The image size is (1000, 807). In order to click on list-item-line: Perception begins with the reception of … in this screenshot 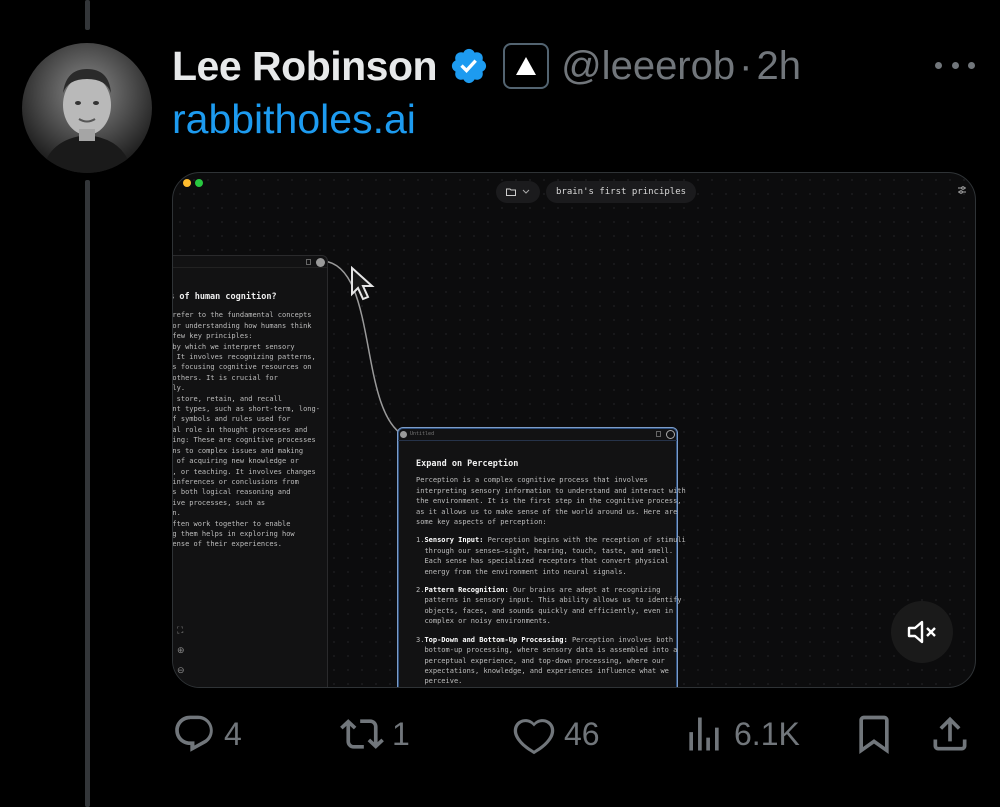, I will do `click(584, 540)`.